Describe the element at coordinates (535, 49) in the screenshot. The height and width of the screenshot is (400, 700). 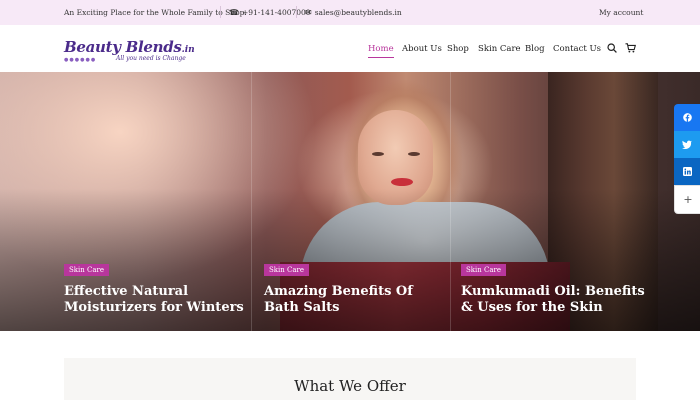
I see `nav-blog: Blog` at that location.